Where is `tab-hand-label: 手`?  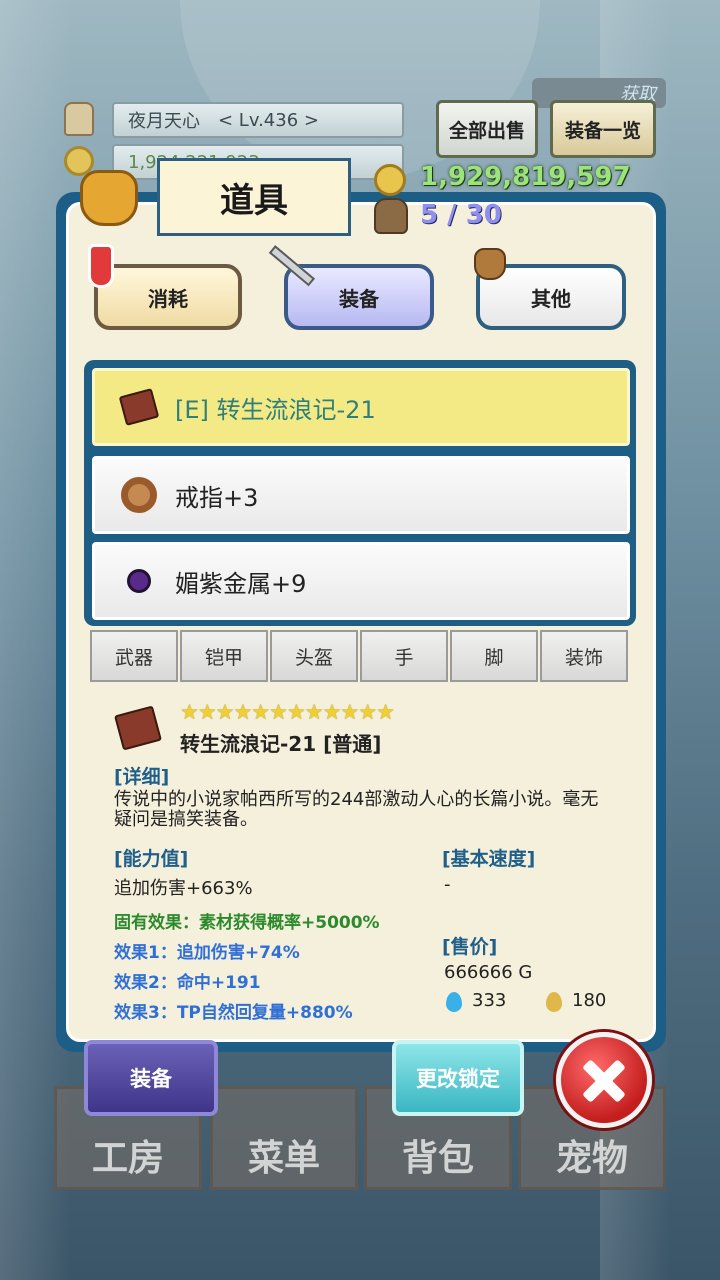 tab-hand-label: 手 is located at coordinates (404, 657).